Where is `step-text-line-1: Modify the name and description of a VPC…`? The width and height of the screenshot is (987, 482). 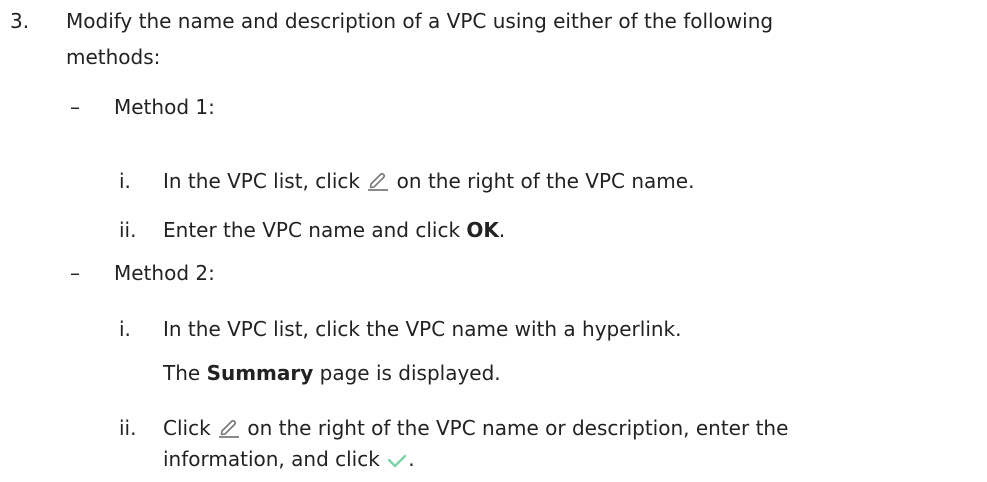
step-text-line-1: Modify the name and description of a VPC… is located at coordinates (420, 21).